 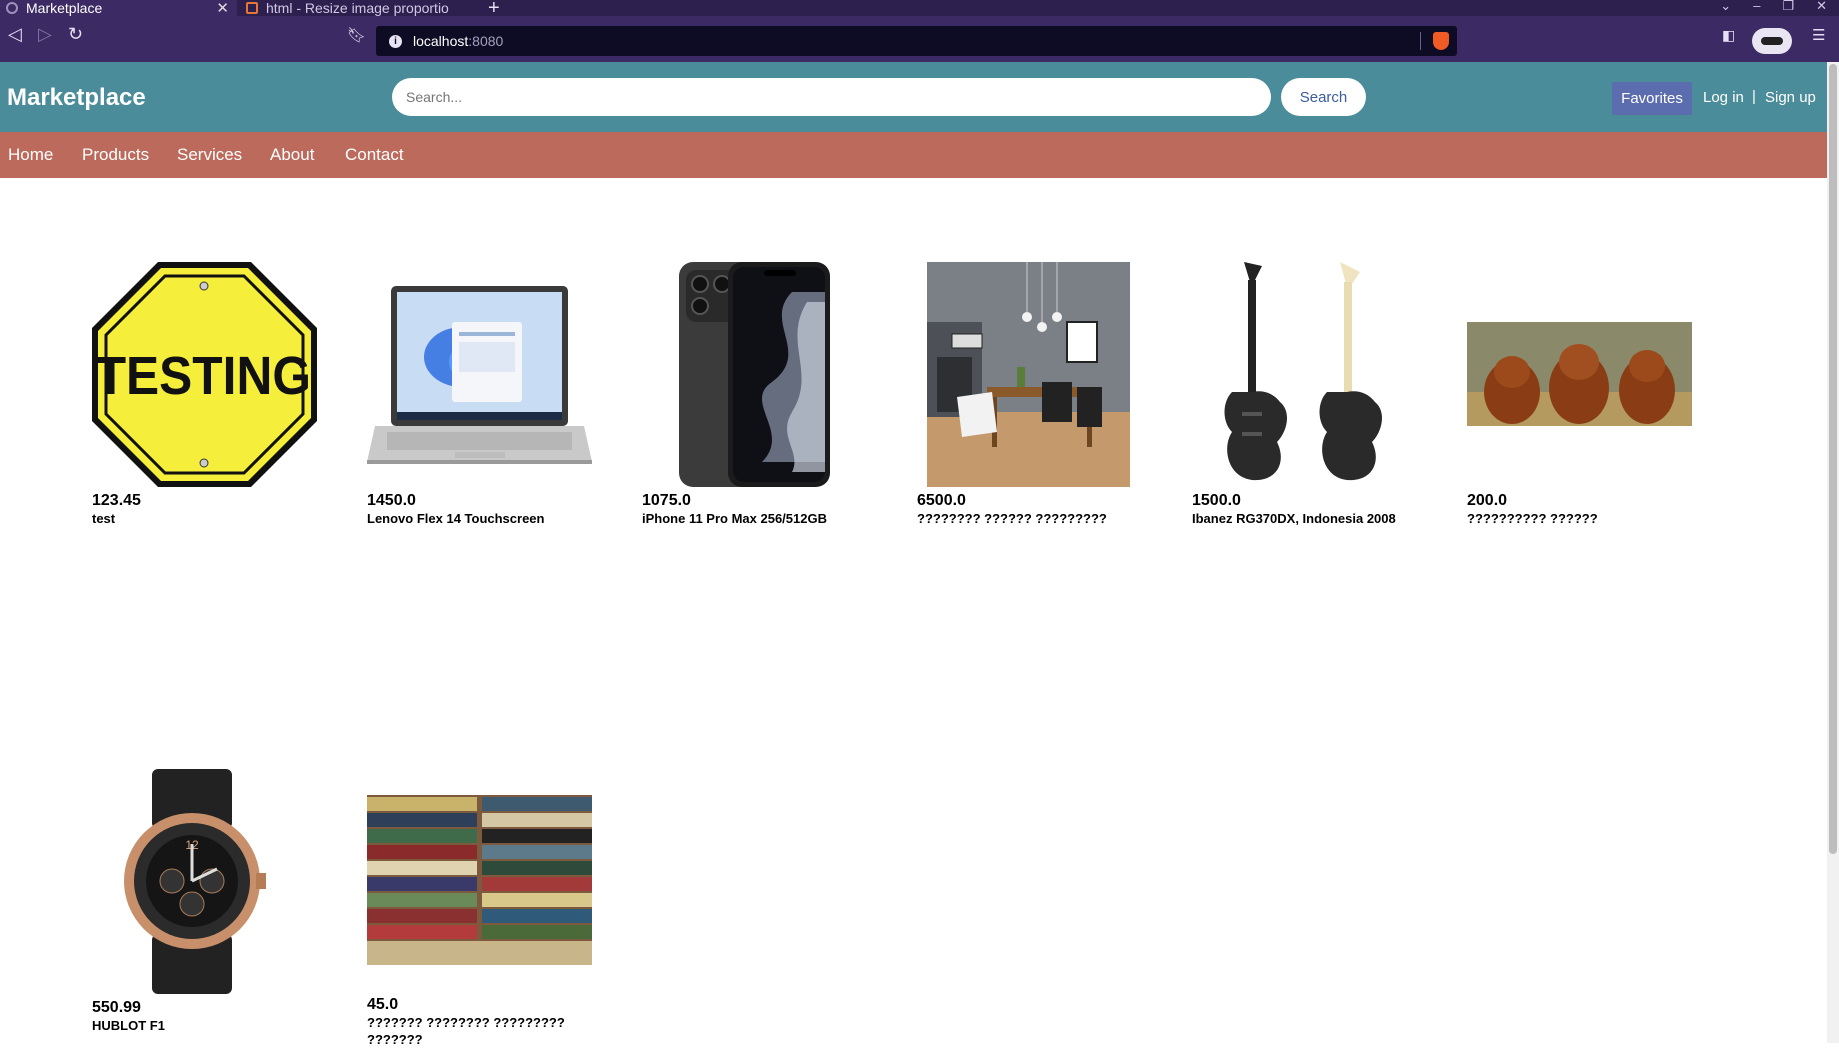 What do you see at coordinates (913, 155) in the screenshot?
I see `main-menu: Home Products Services About Contact` at bounding box center [913, 155].